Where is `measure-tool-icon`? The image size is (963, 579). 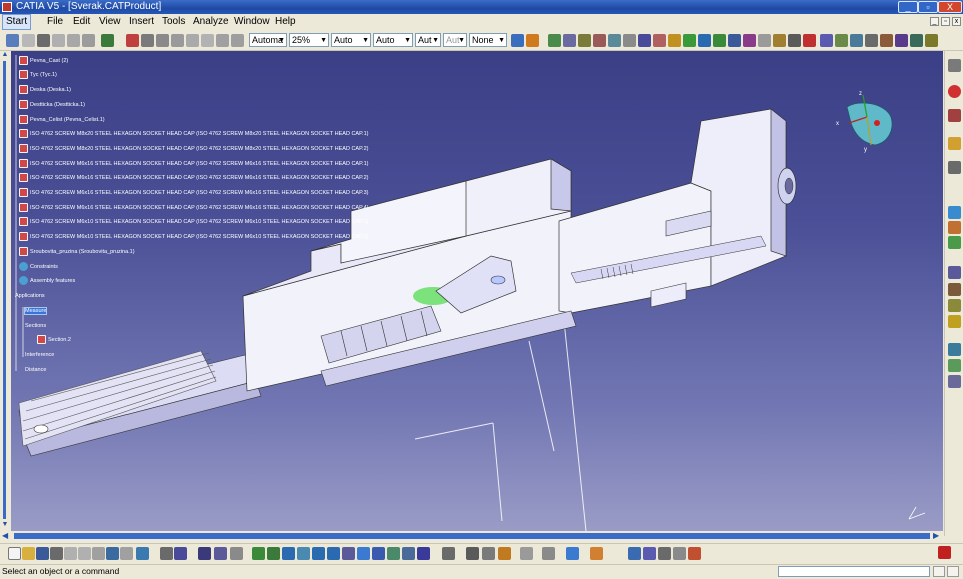 measure-tool-icon is located at coordinates (954, 65).